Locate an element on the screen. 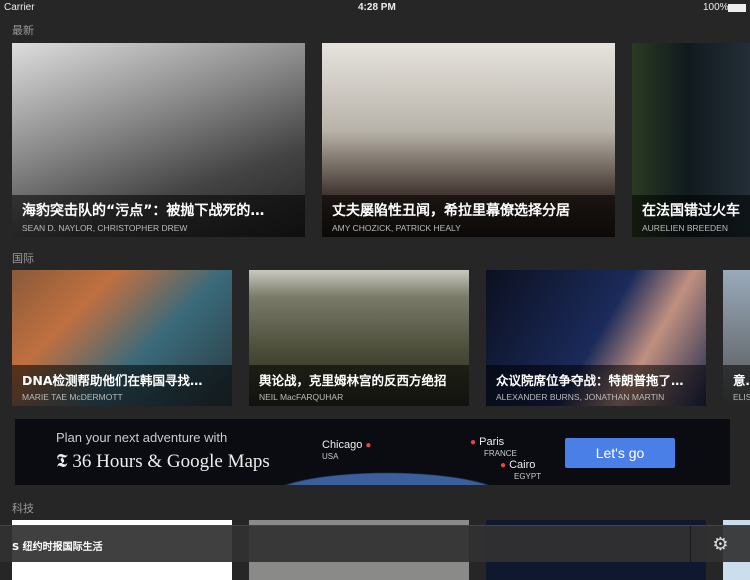  settings-gear-icon: ⚙ is located at coordinates (720, 544).